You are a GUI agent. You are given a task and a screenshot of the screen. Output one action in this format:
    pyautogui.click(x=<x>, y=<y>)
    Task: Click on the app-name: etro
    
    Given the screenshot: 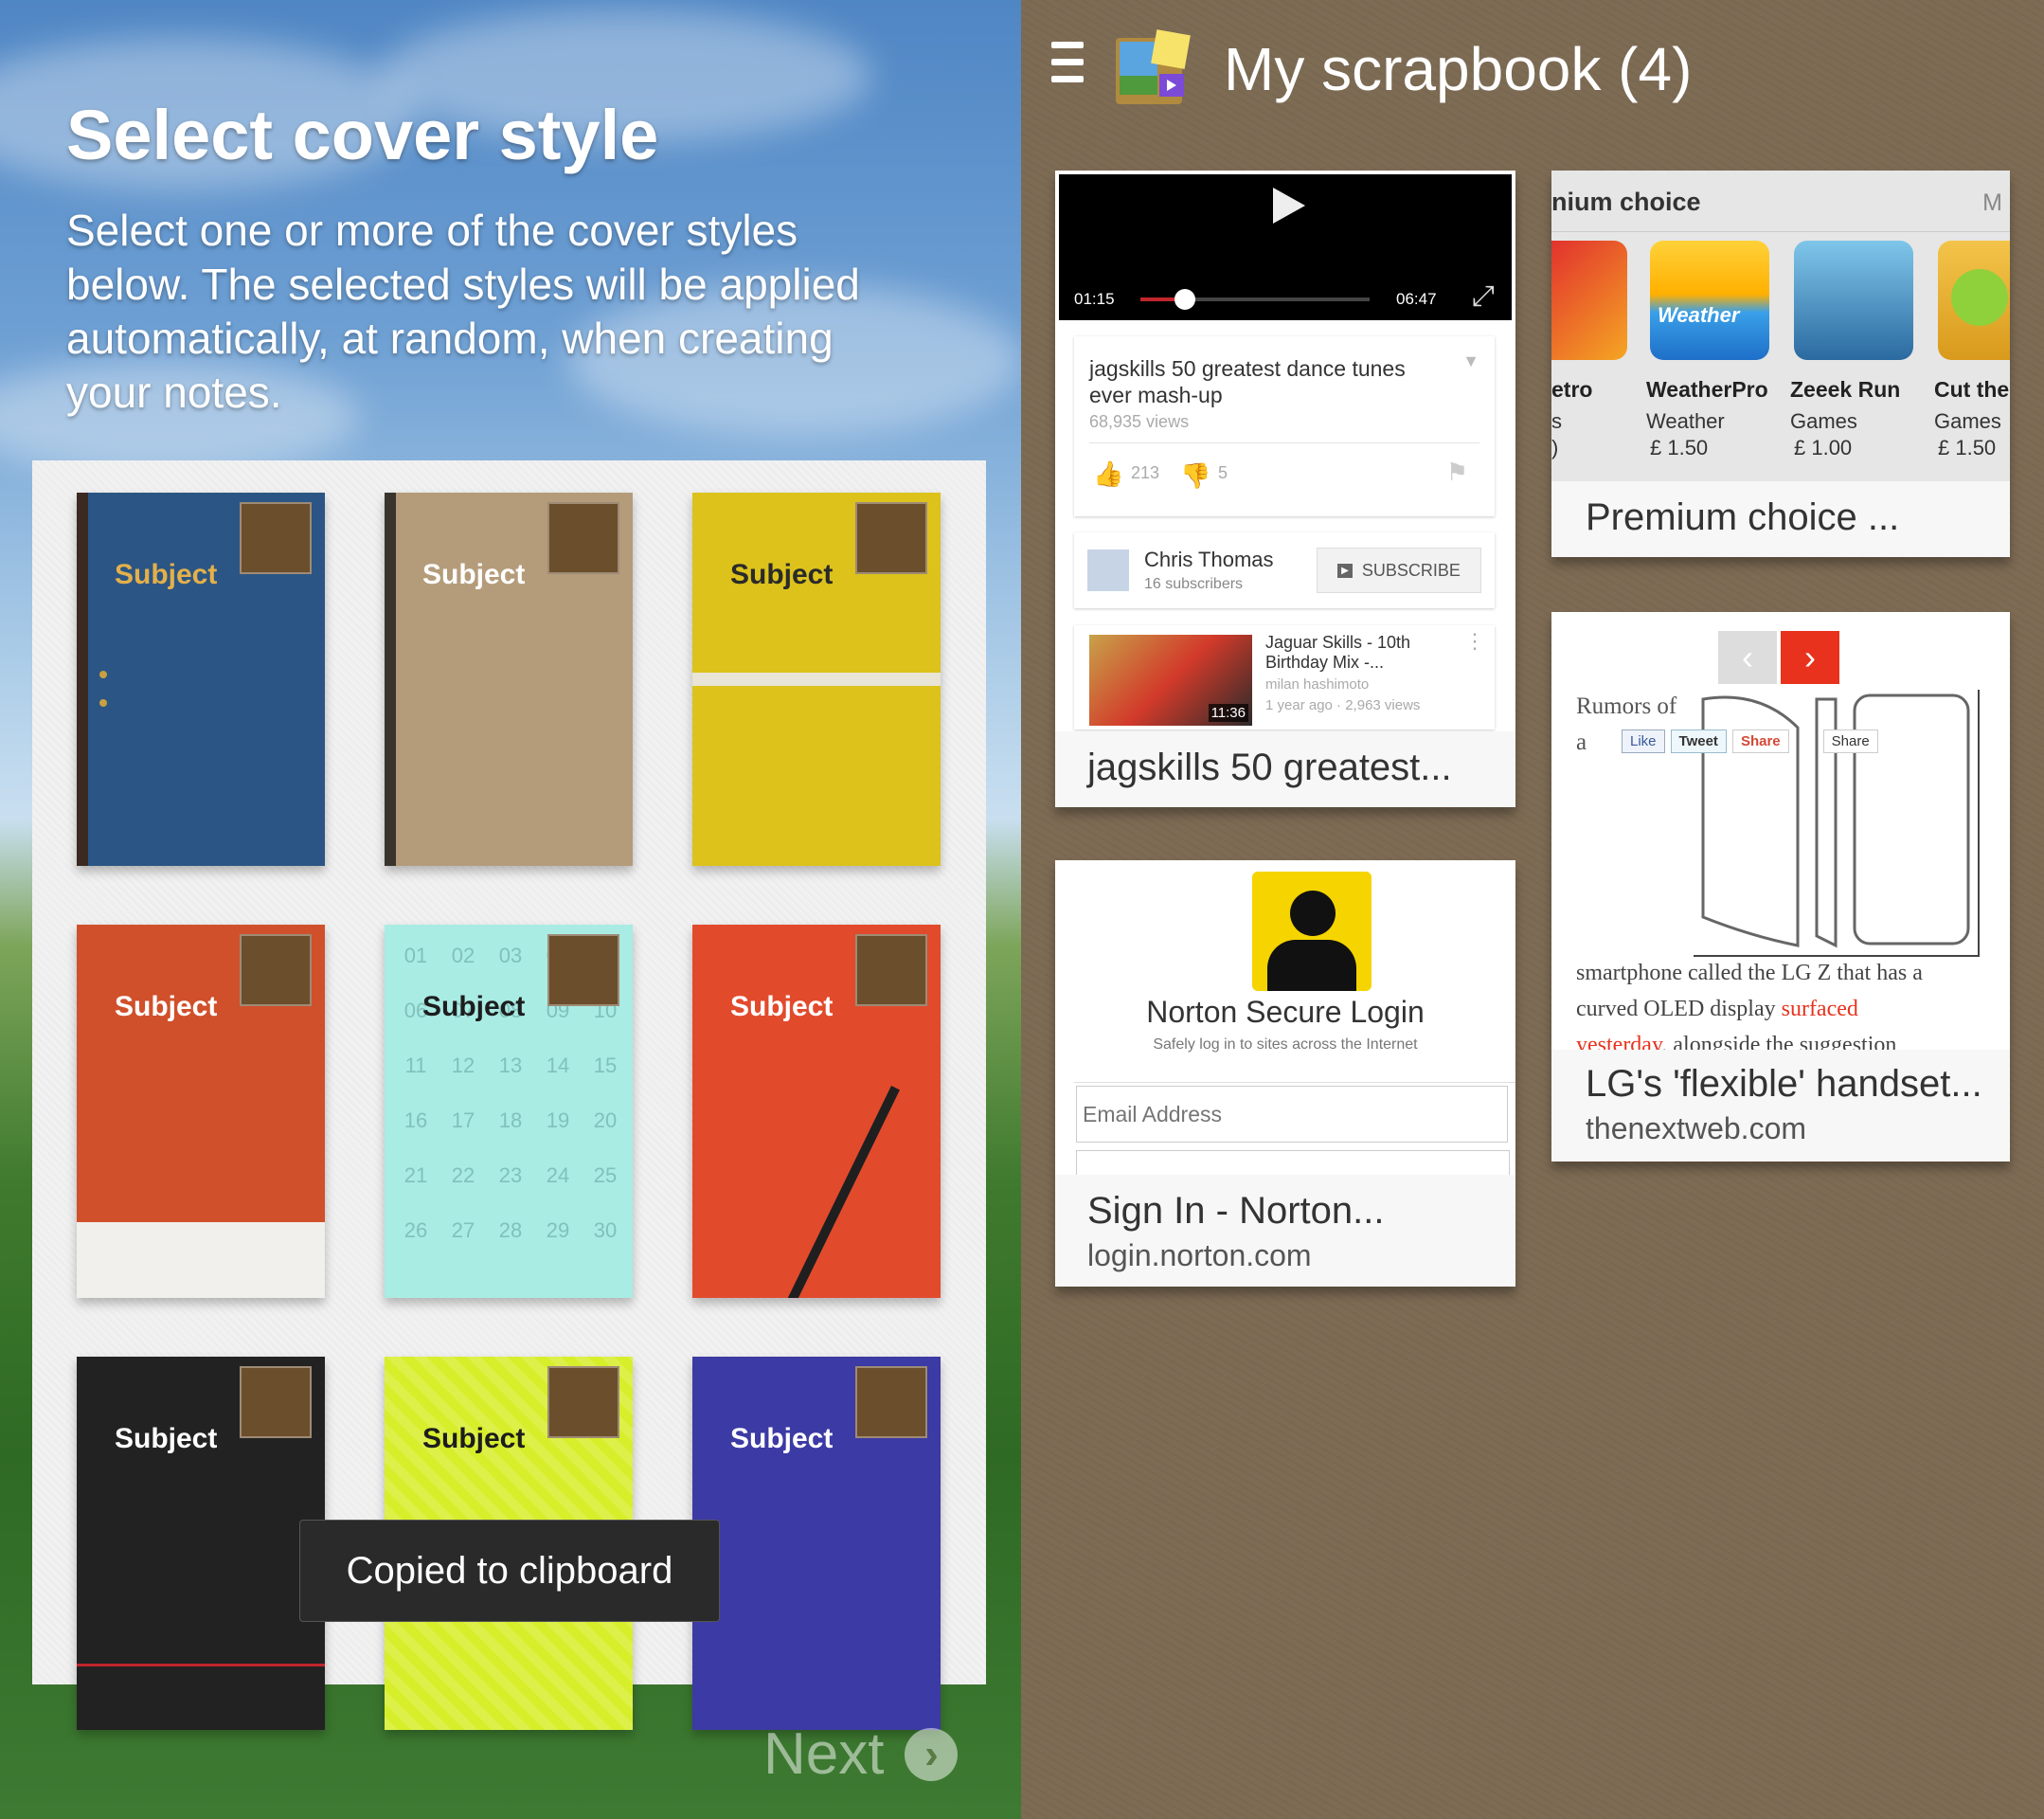 What is the action you would take?
    pyautogui.click(x=1572, y=389)
    